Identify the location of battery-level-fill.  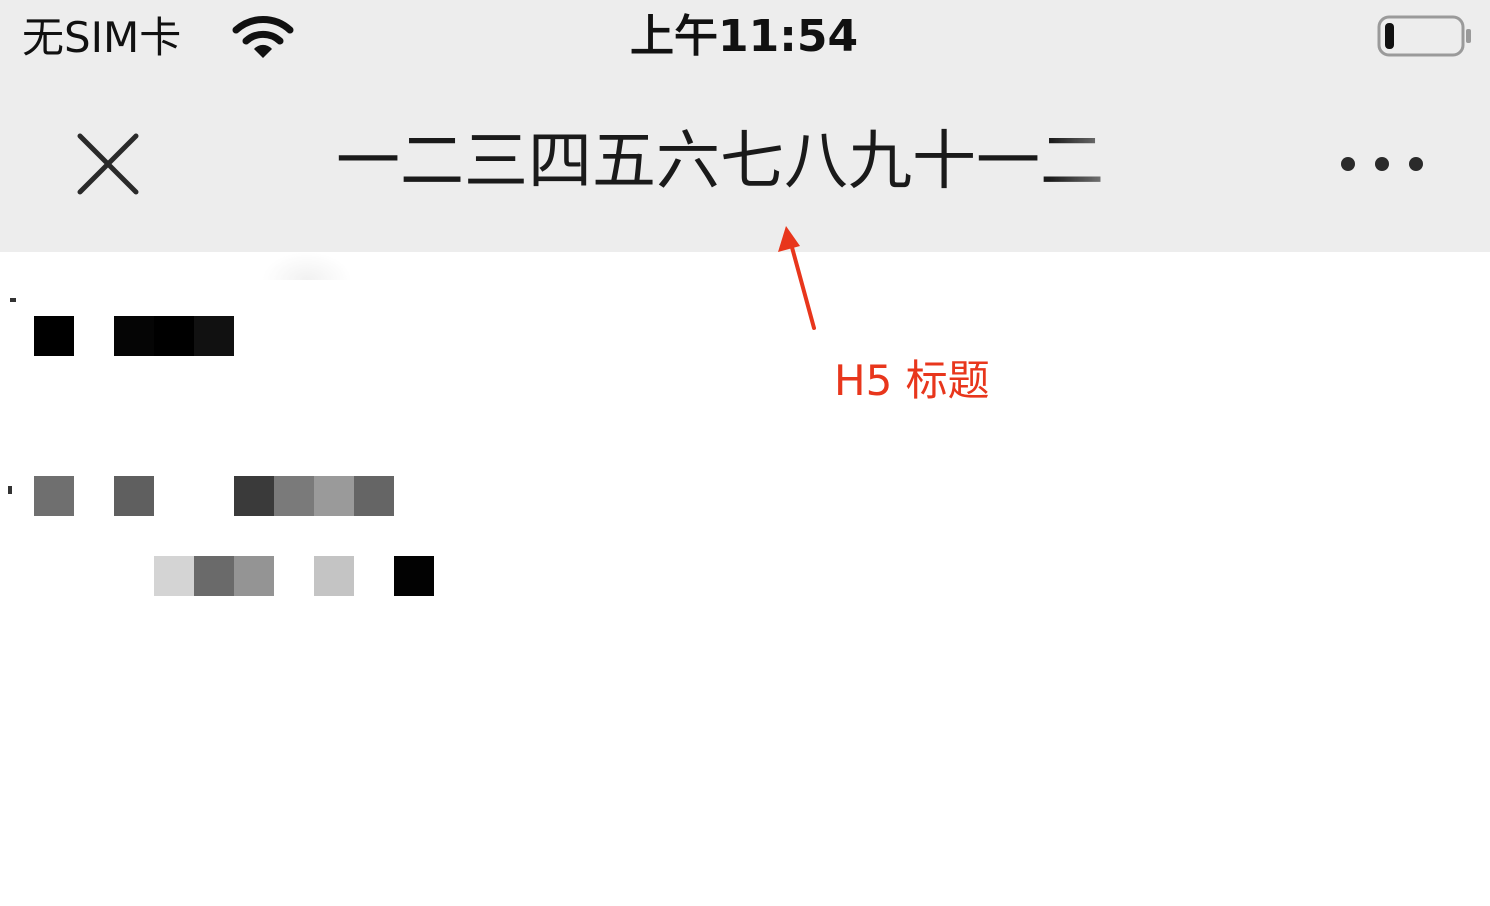
(1389, 36).